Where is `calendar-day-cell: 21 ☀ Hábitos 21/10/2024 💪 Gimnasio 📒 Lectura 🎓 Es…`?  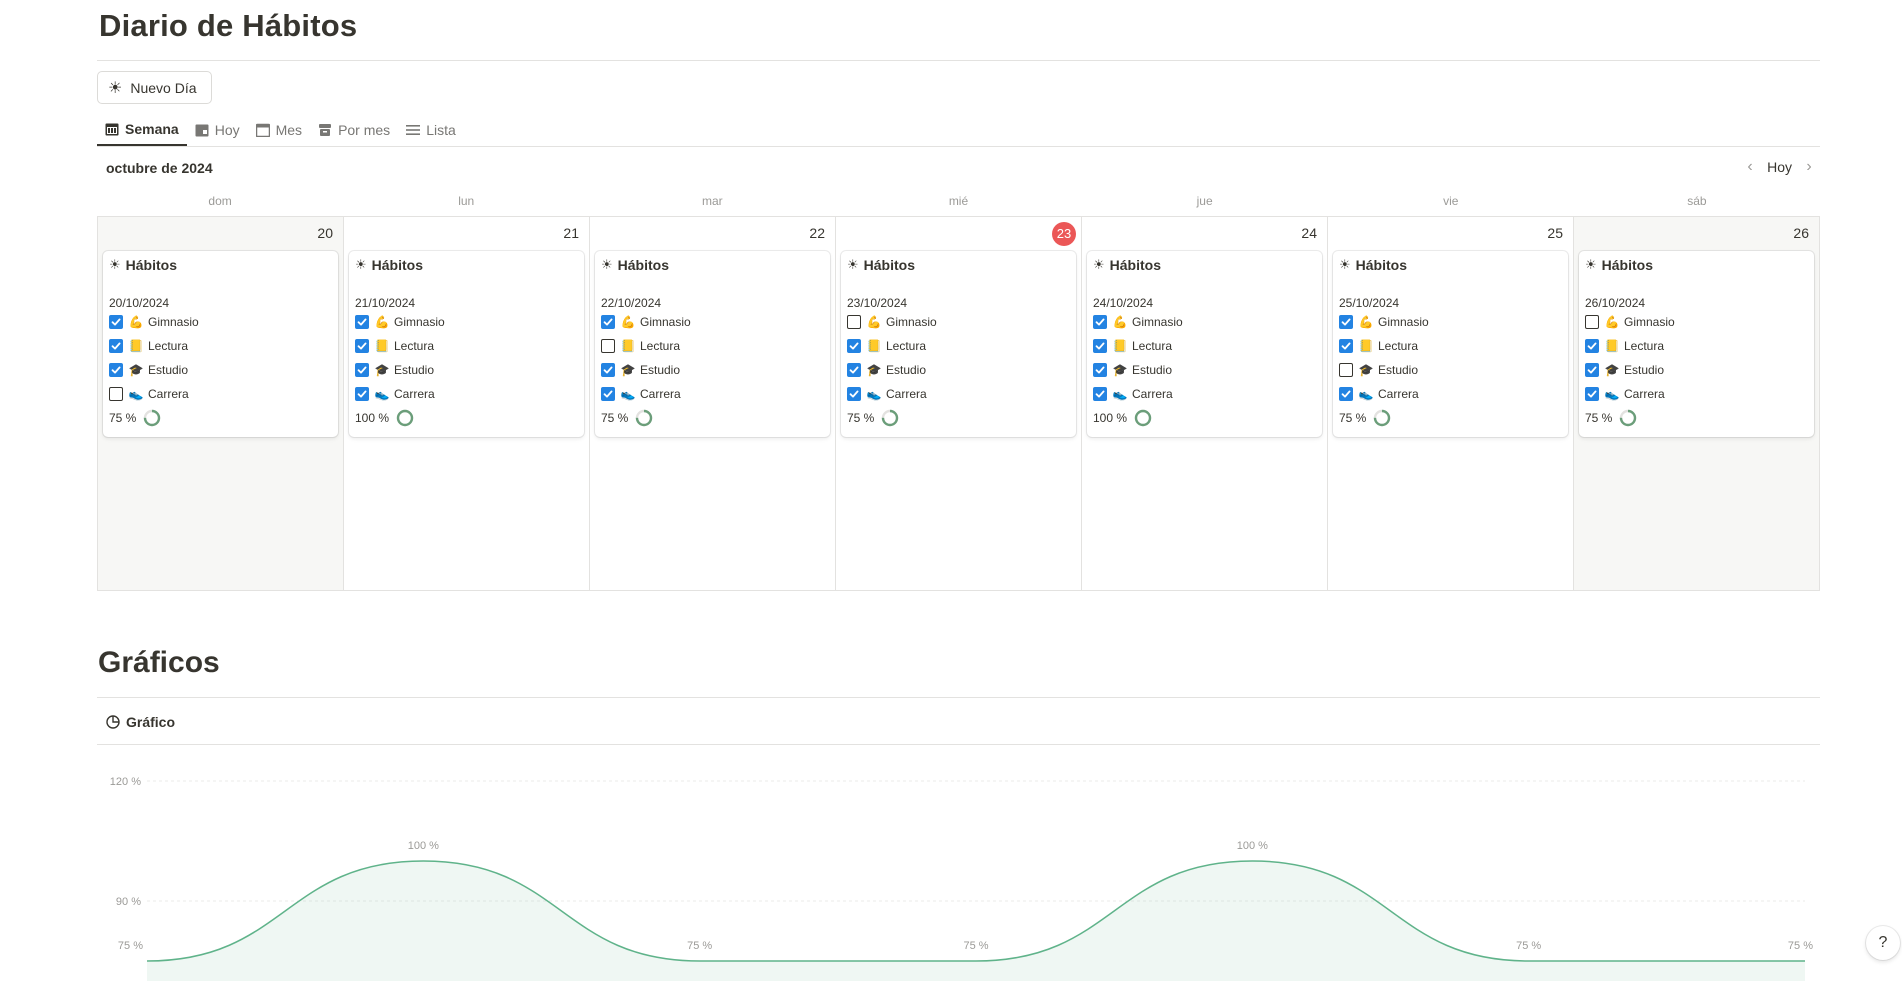 calendar-day-cell: 21 ☀ Hábitos 21/10/2024 💪 Gimnasio 📒 Lectura 🎓 Es… is located at coordinates (467, 403).